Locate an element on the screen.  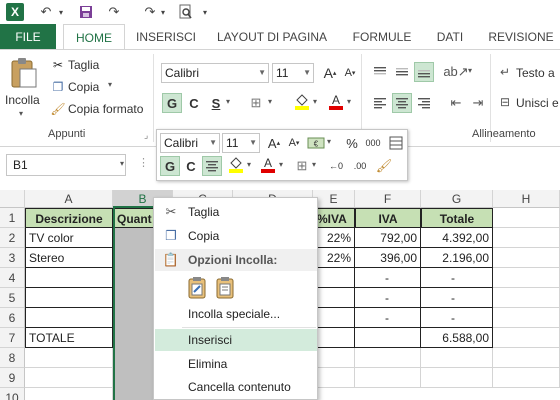
mini-font-name-combo: Calibri ▼ is located at coordinates (190, 143).